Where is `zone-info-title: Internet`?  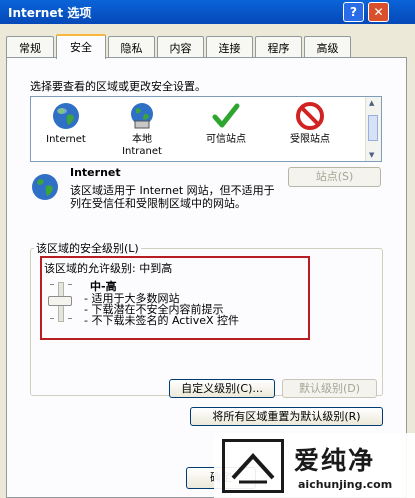
zone-info-title: Internet is located at coordinates (95, 172).